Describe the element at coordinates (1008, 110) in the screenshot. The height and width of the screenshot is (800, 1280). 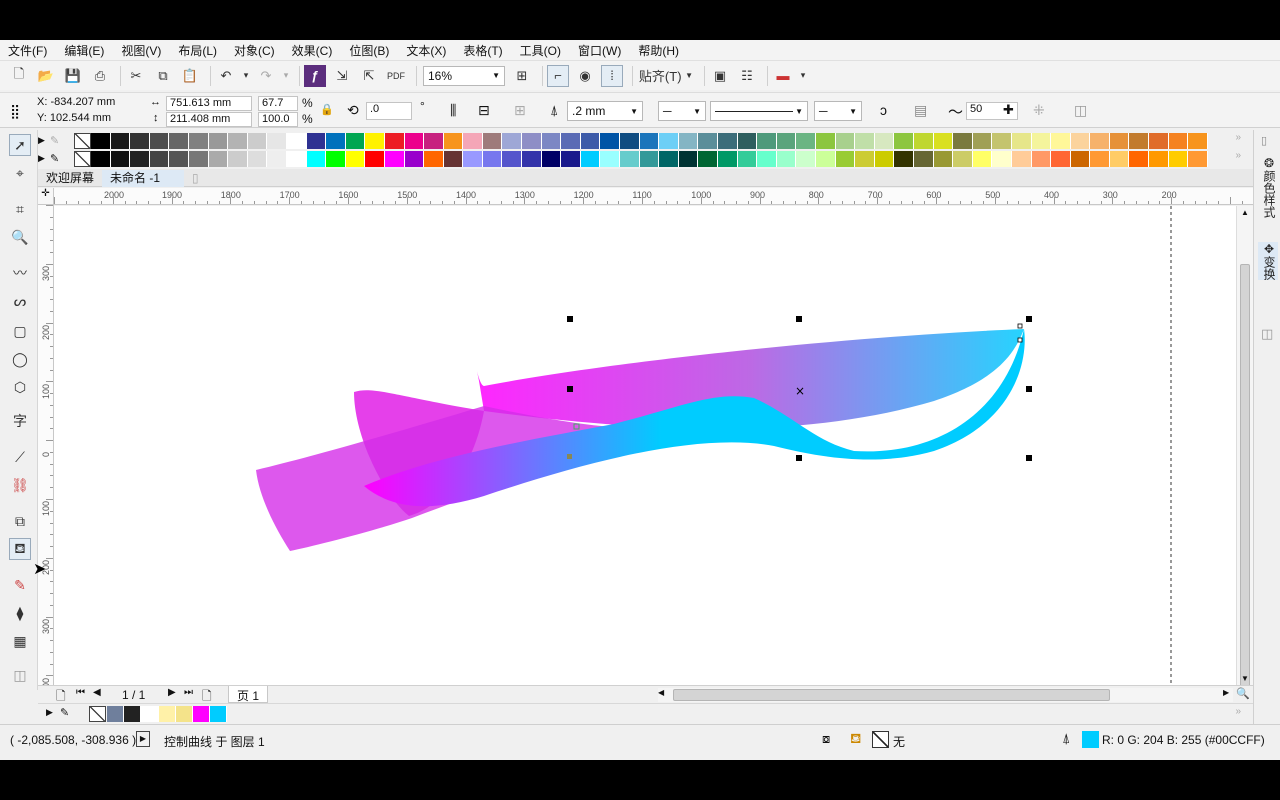
I see `smoothing-slider-icon: ✚` at that location.